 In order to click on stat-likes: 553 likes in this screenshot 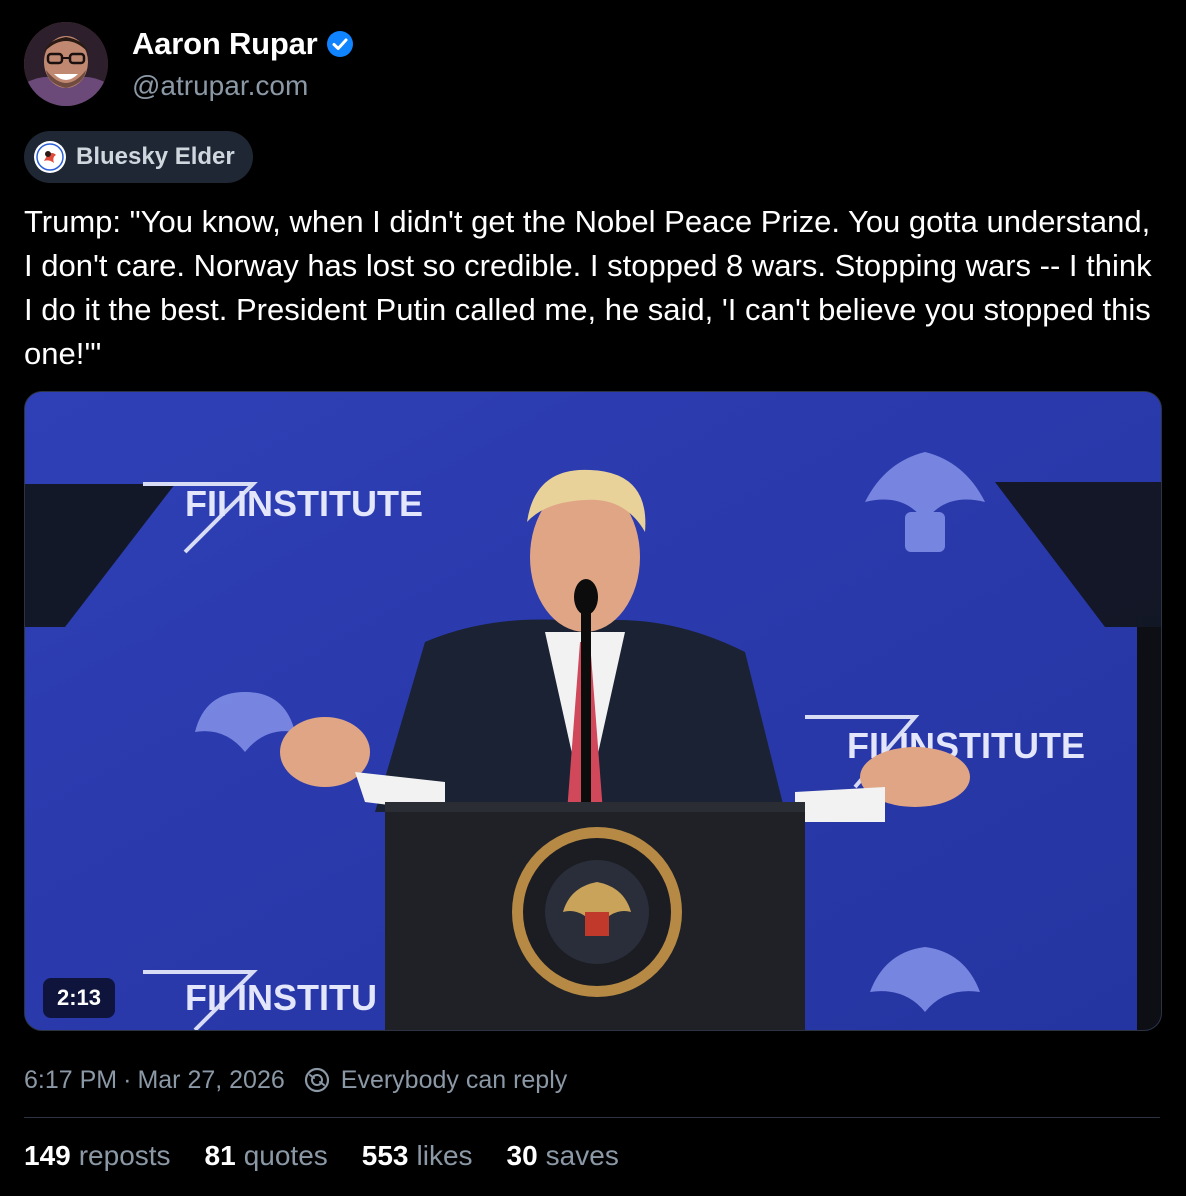, I will do `click(417, 1156)`.